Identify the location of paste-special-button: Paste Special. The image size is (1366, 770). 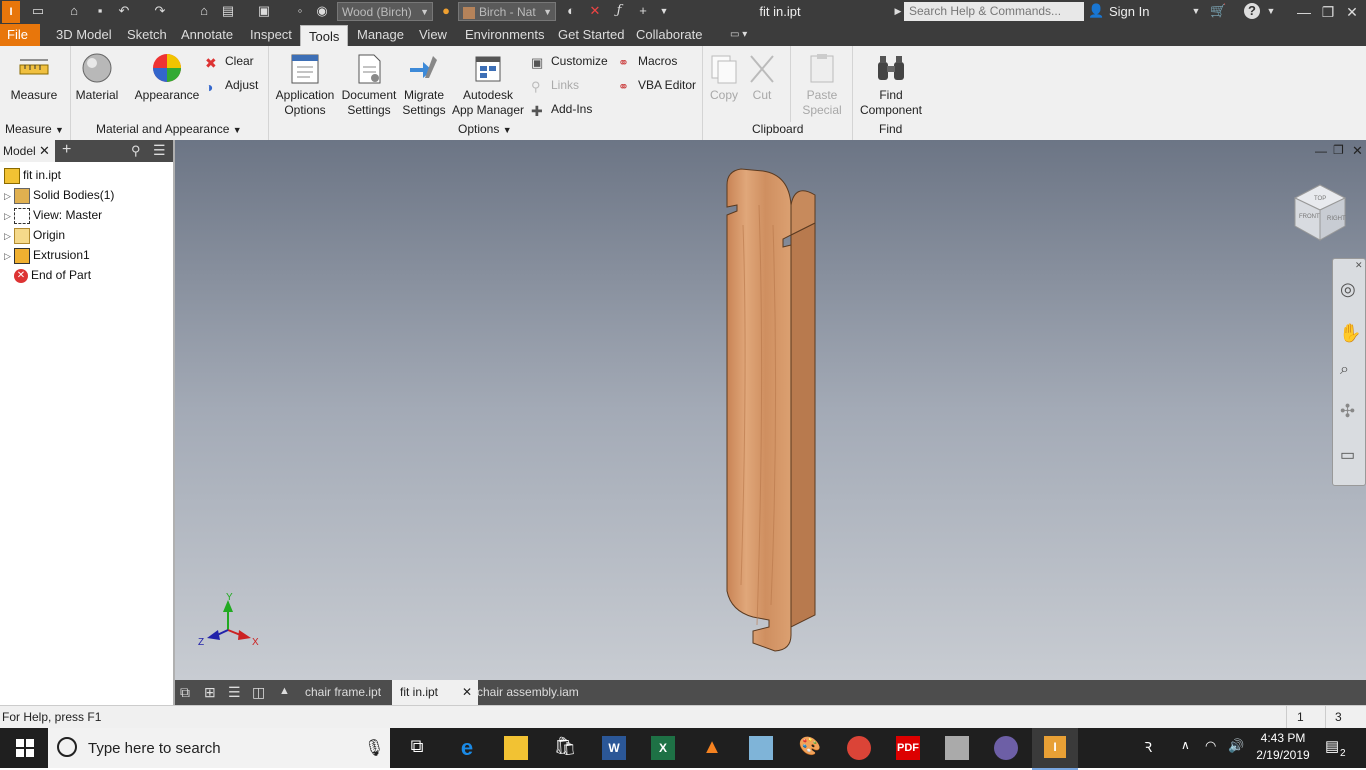
(822, 85).